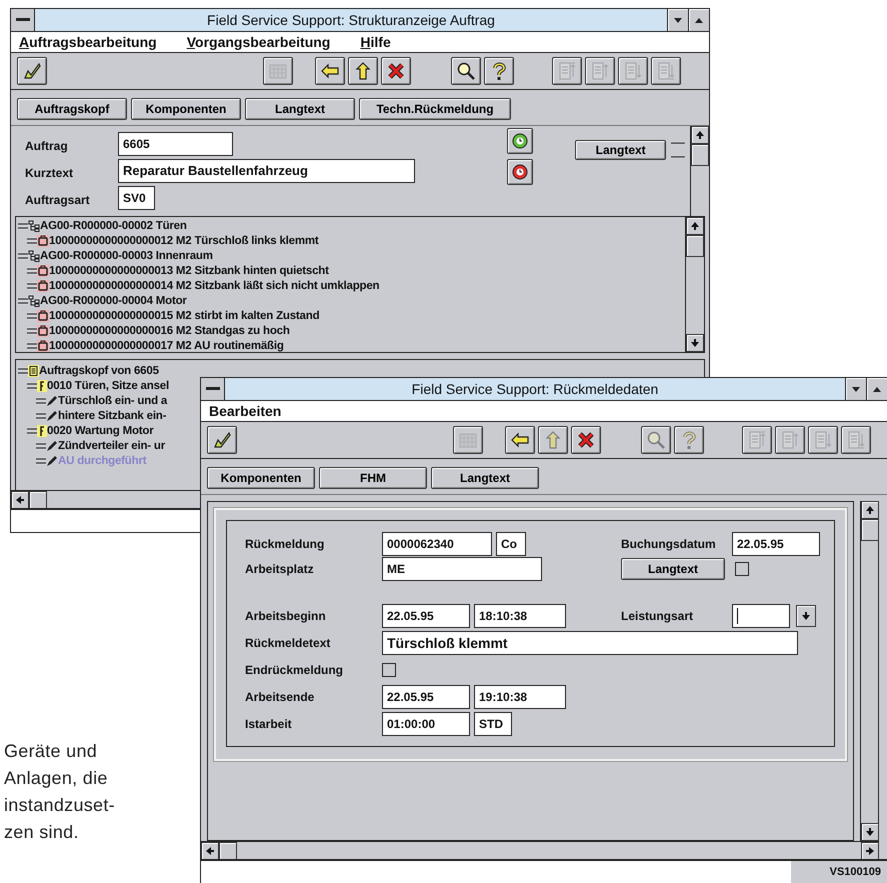  Describe the element at coordinates (136, 198) in the screenshot. I see `text-field: SV0` at that location.